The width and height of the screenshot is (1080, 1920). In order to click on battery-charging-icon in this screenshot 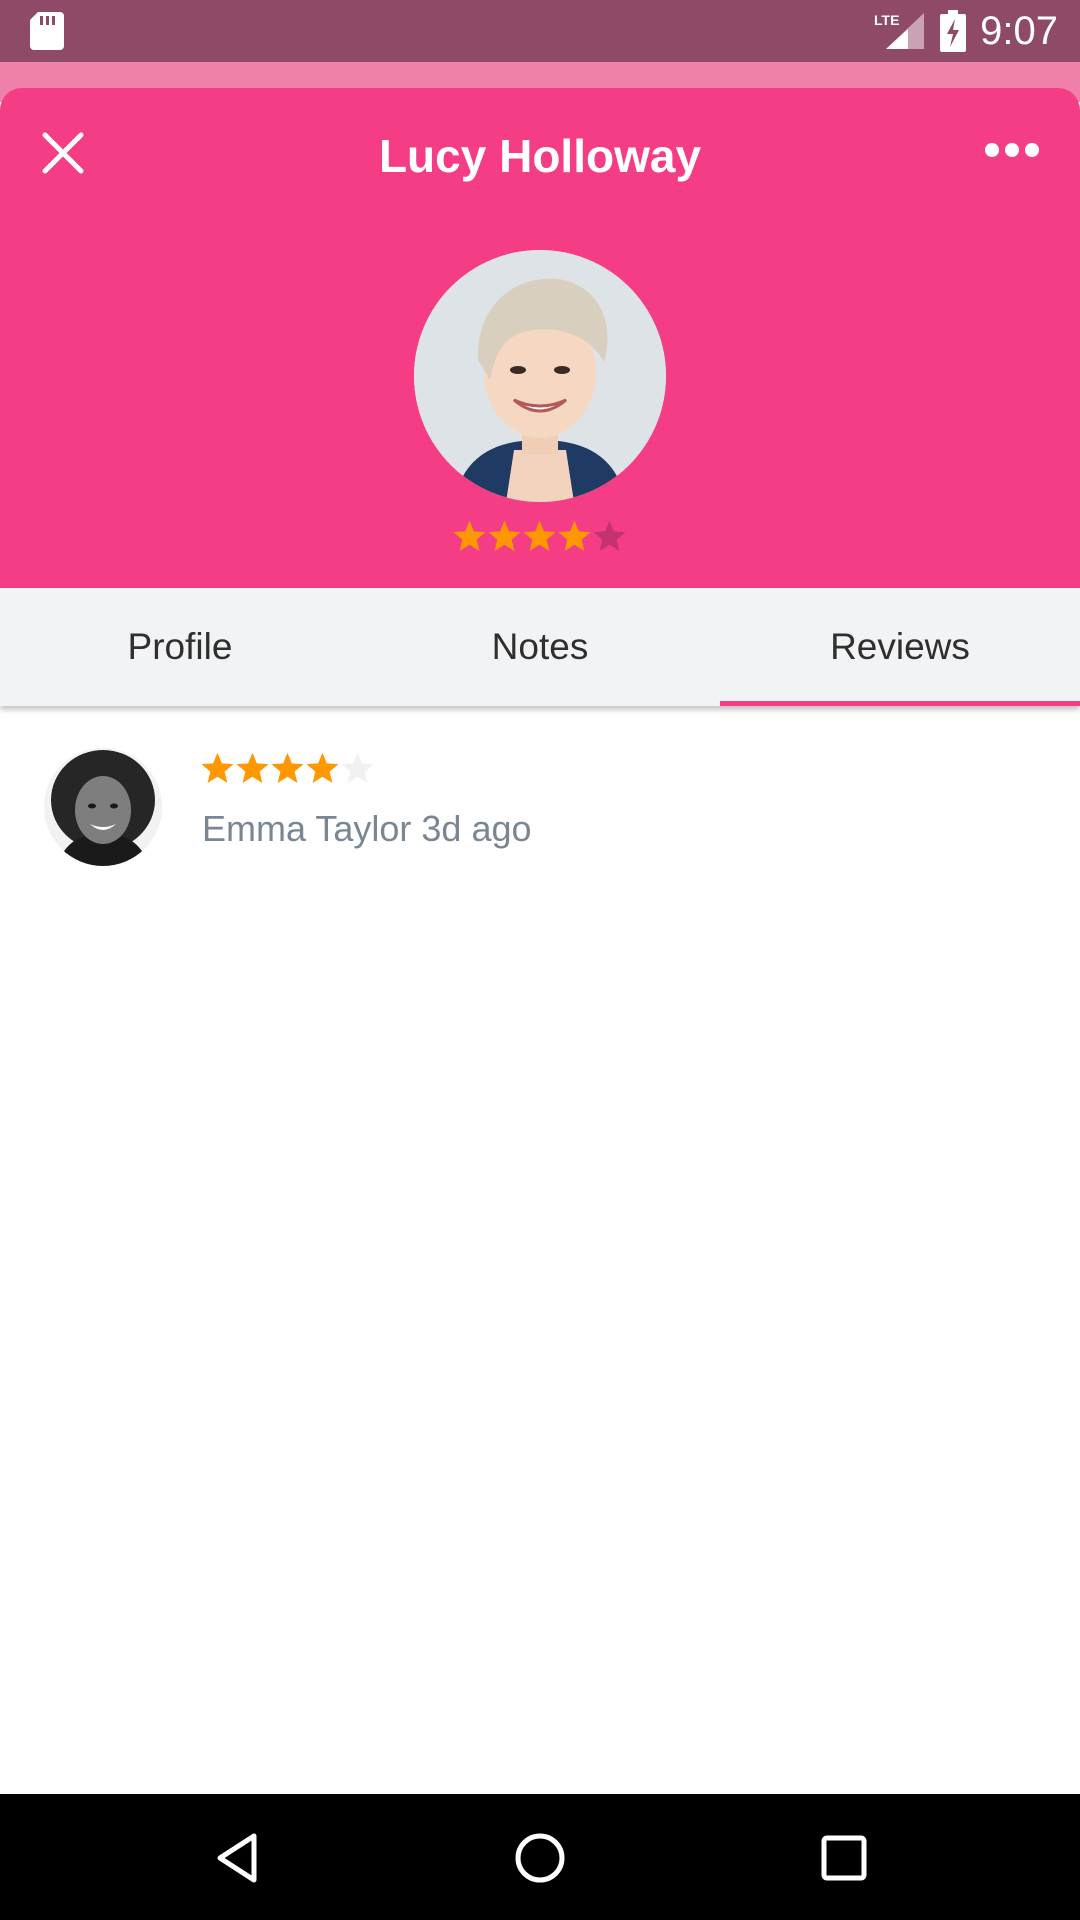, I will do `click(953, 31)`.